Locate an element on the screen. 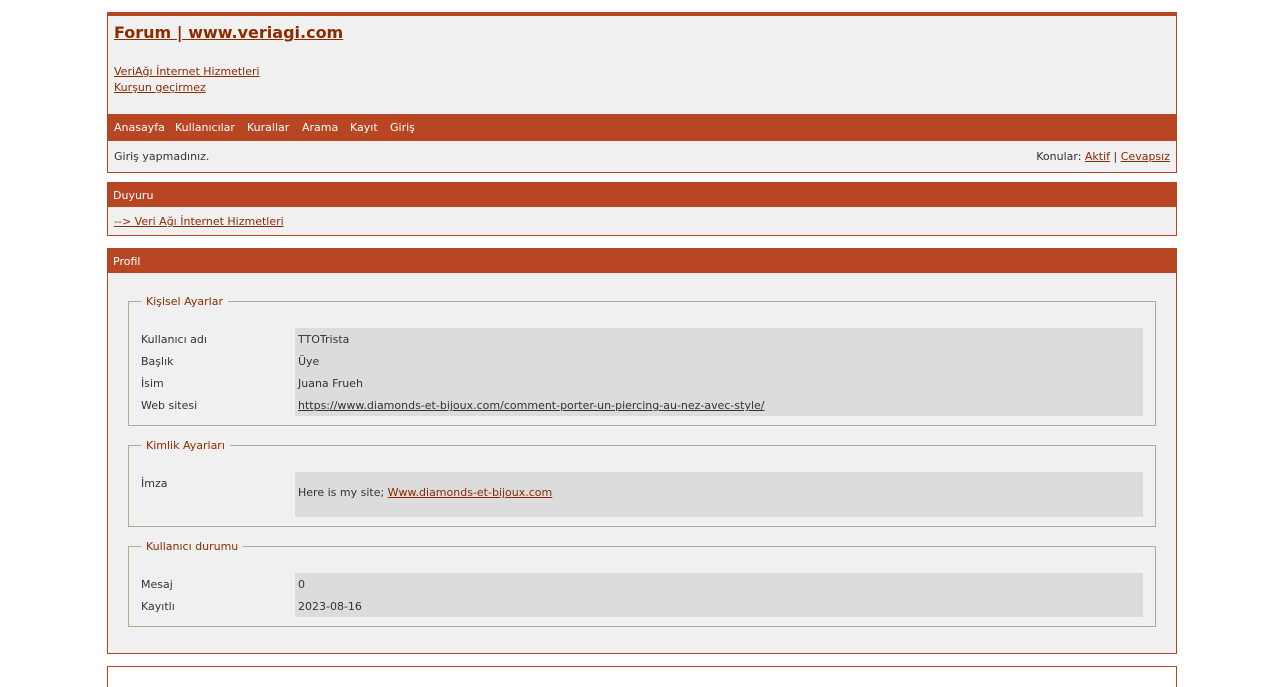  posts-label: Mesaj is located at coordinates (157, 584).